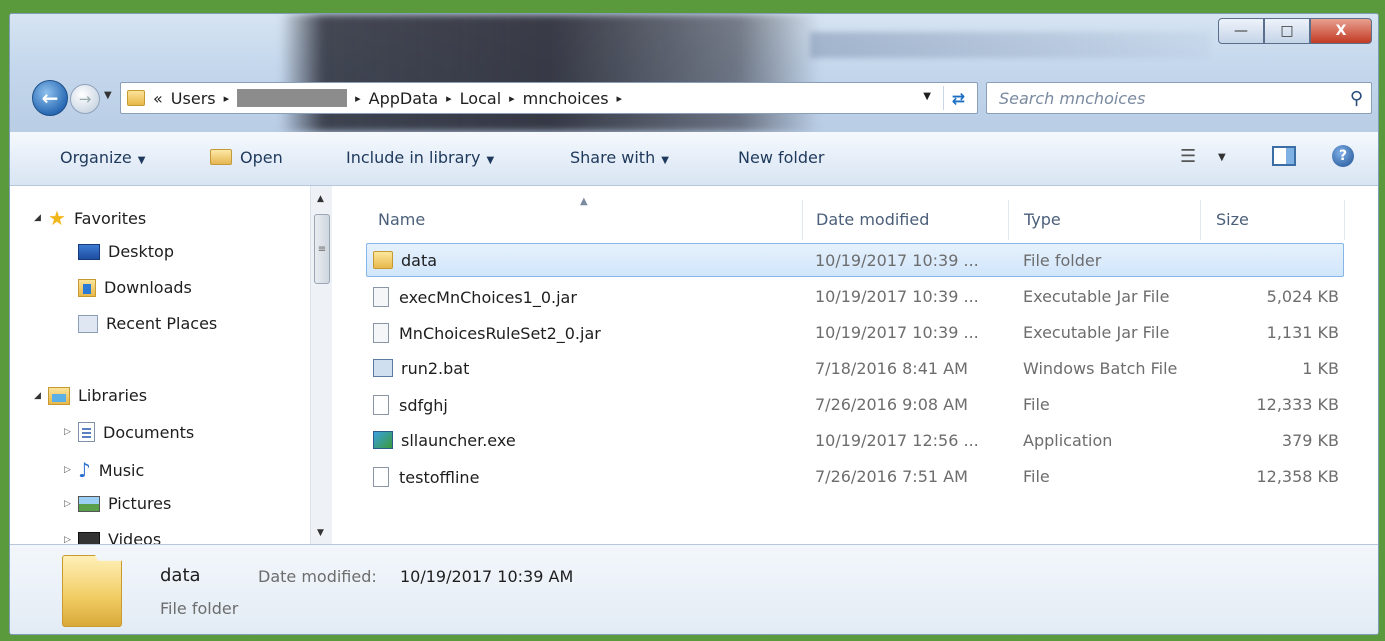 Image resolution: width=1385 pixels, height=641 pixels. Describe the element at coordinates (1302, 296) in the screenshot. I see `file-size: 5,024 KB` at that location.